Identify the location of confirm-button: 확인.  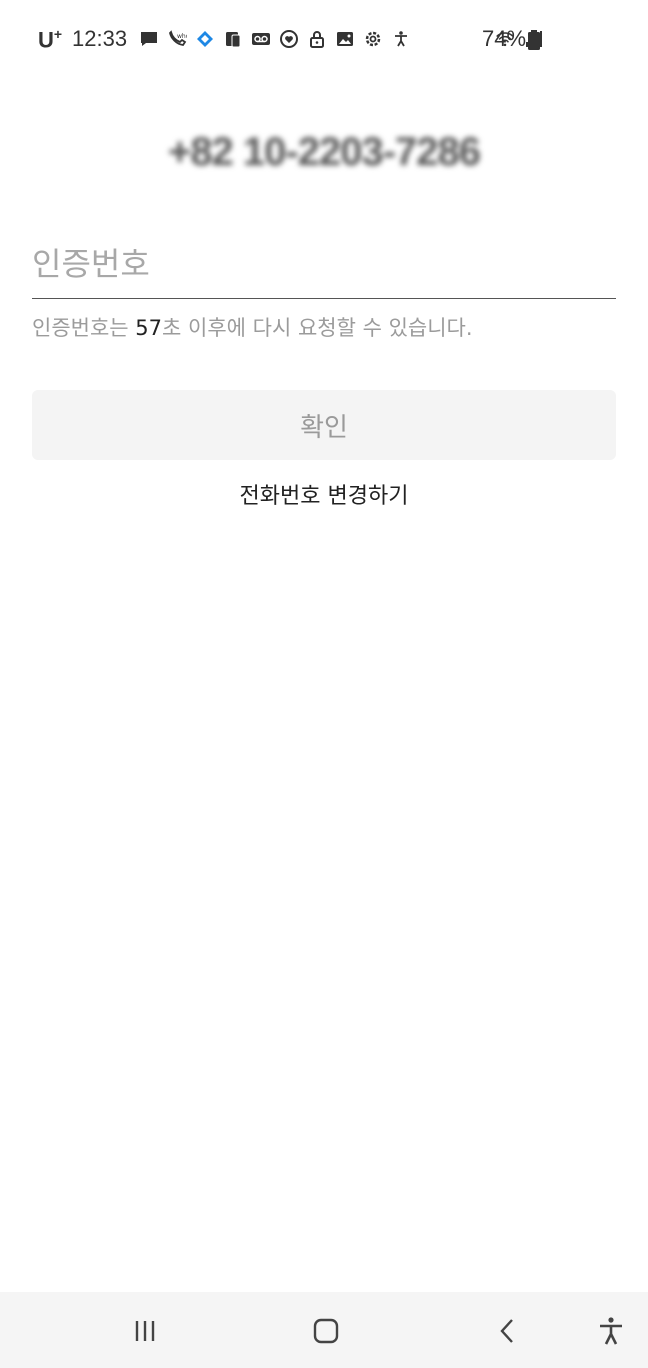
(324, 425).